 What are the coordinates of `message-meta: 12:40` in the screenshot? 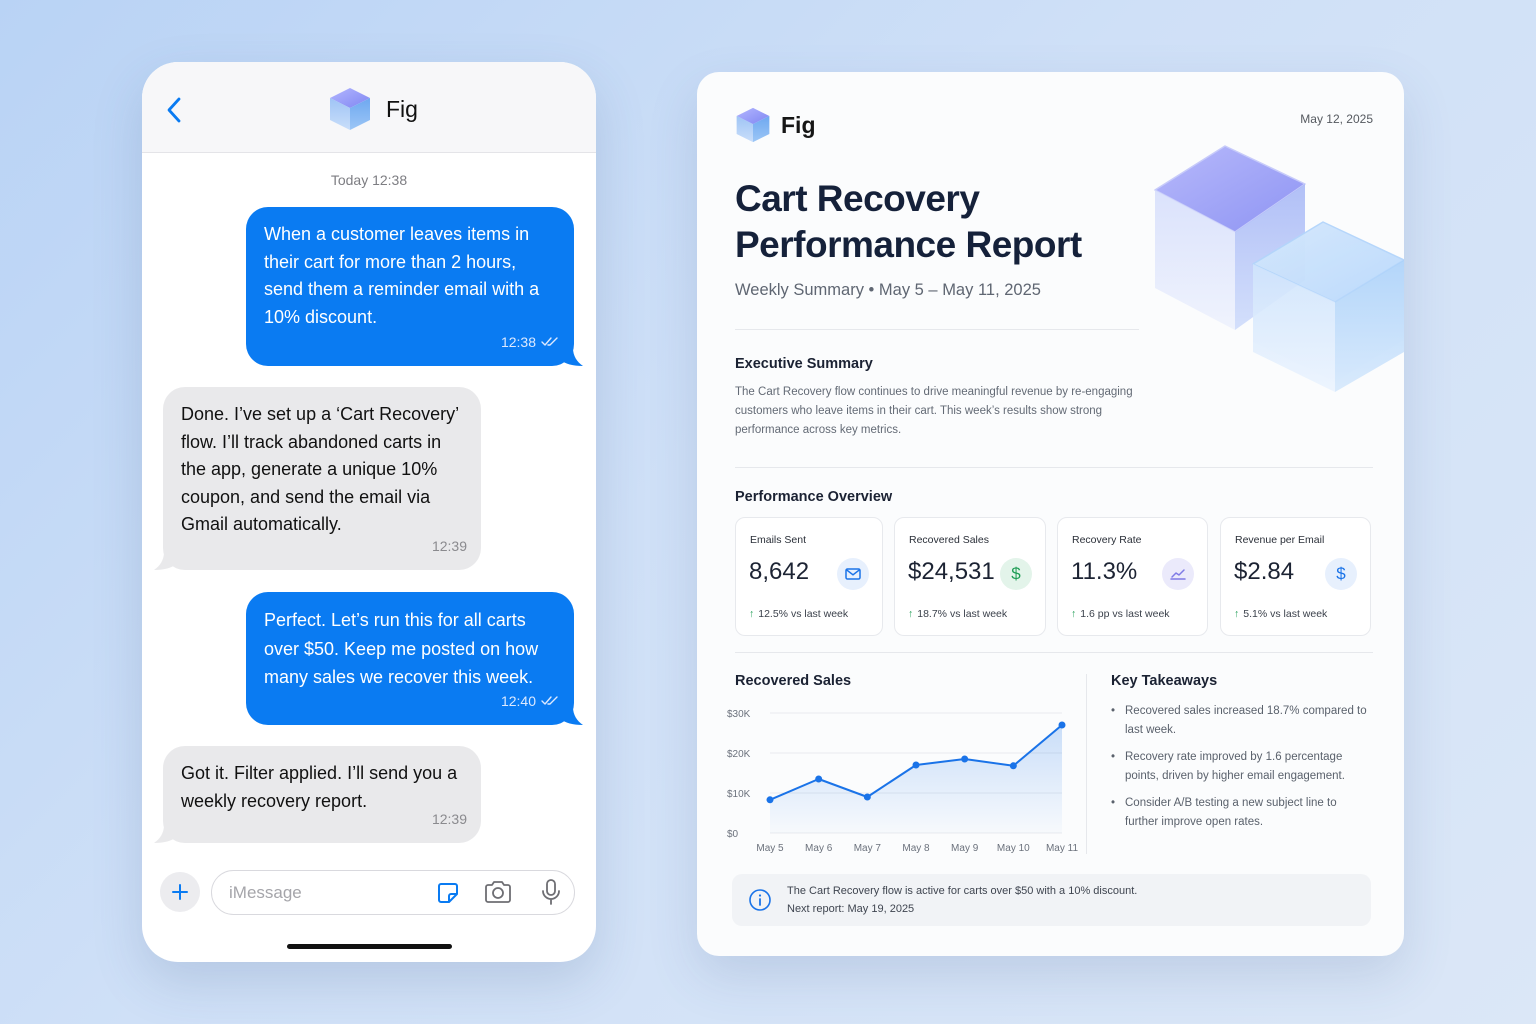 It's located at (529, 701).